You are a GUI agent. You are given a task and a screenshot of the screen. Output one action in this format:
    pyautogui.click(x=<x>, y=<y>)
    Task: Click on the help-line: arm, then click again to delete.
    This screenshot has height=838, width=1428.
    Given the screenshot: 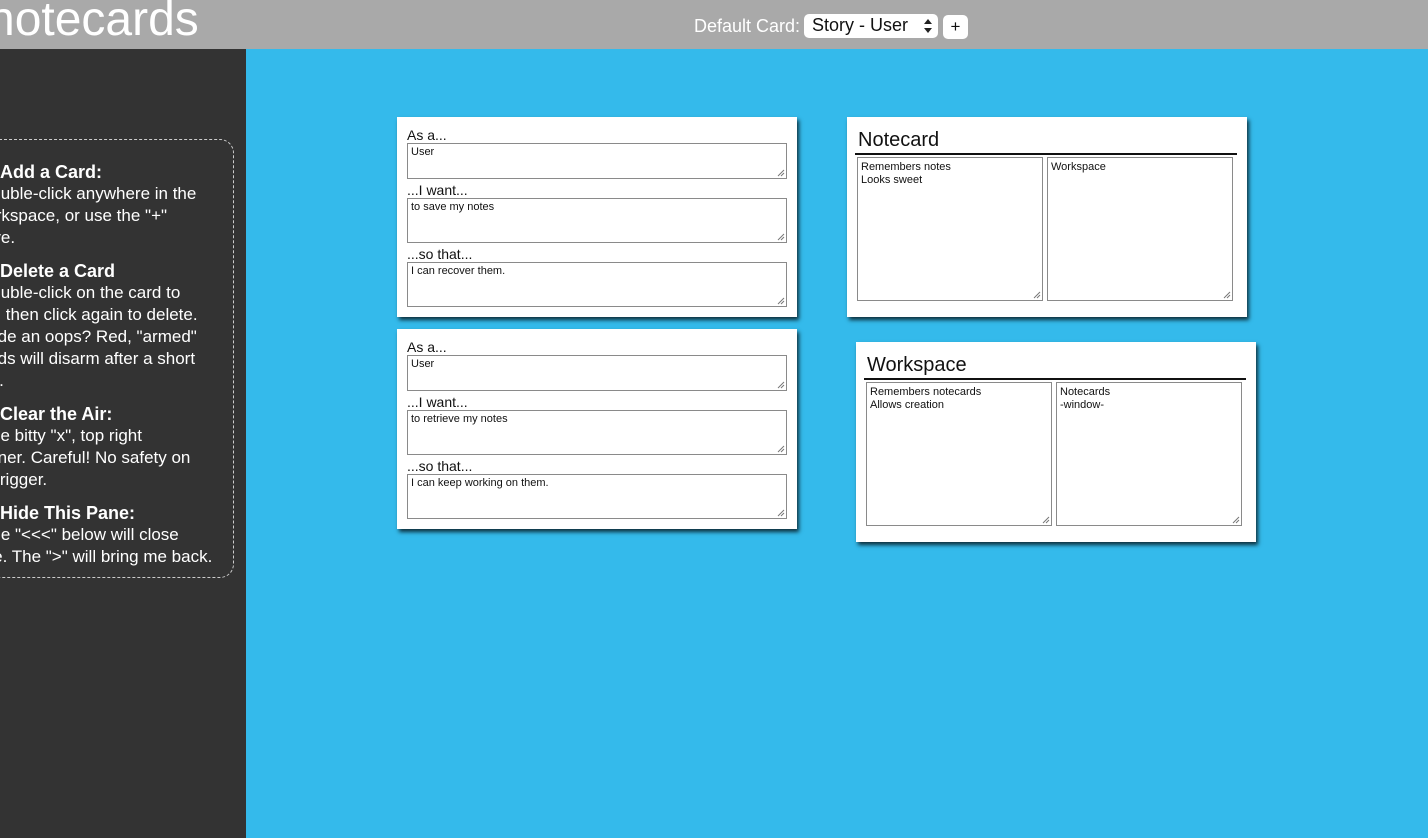 What is the action you would take?
    pyautogui.click(x=99, y=314)
    